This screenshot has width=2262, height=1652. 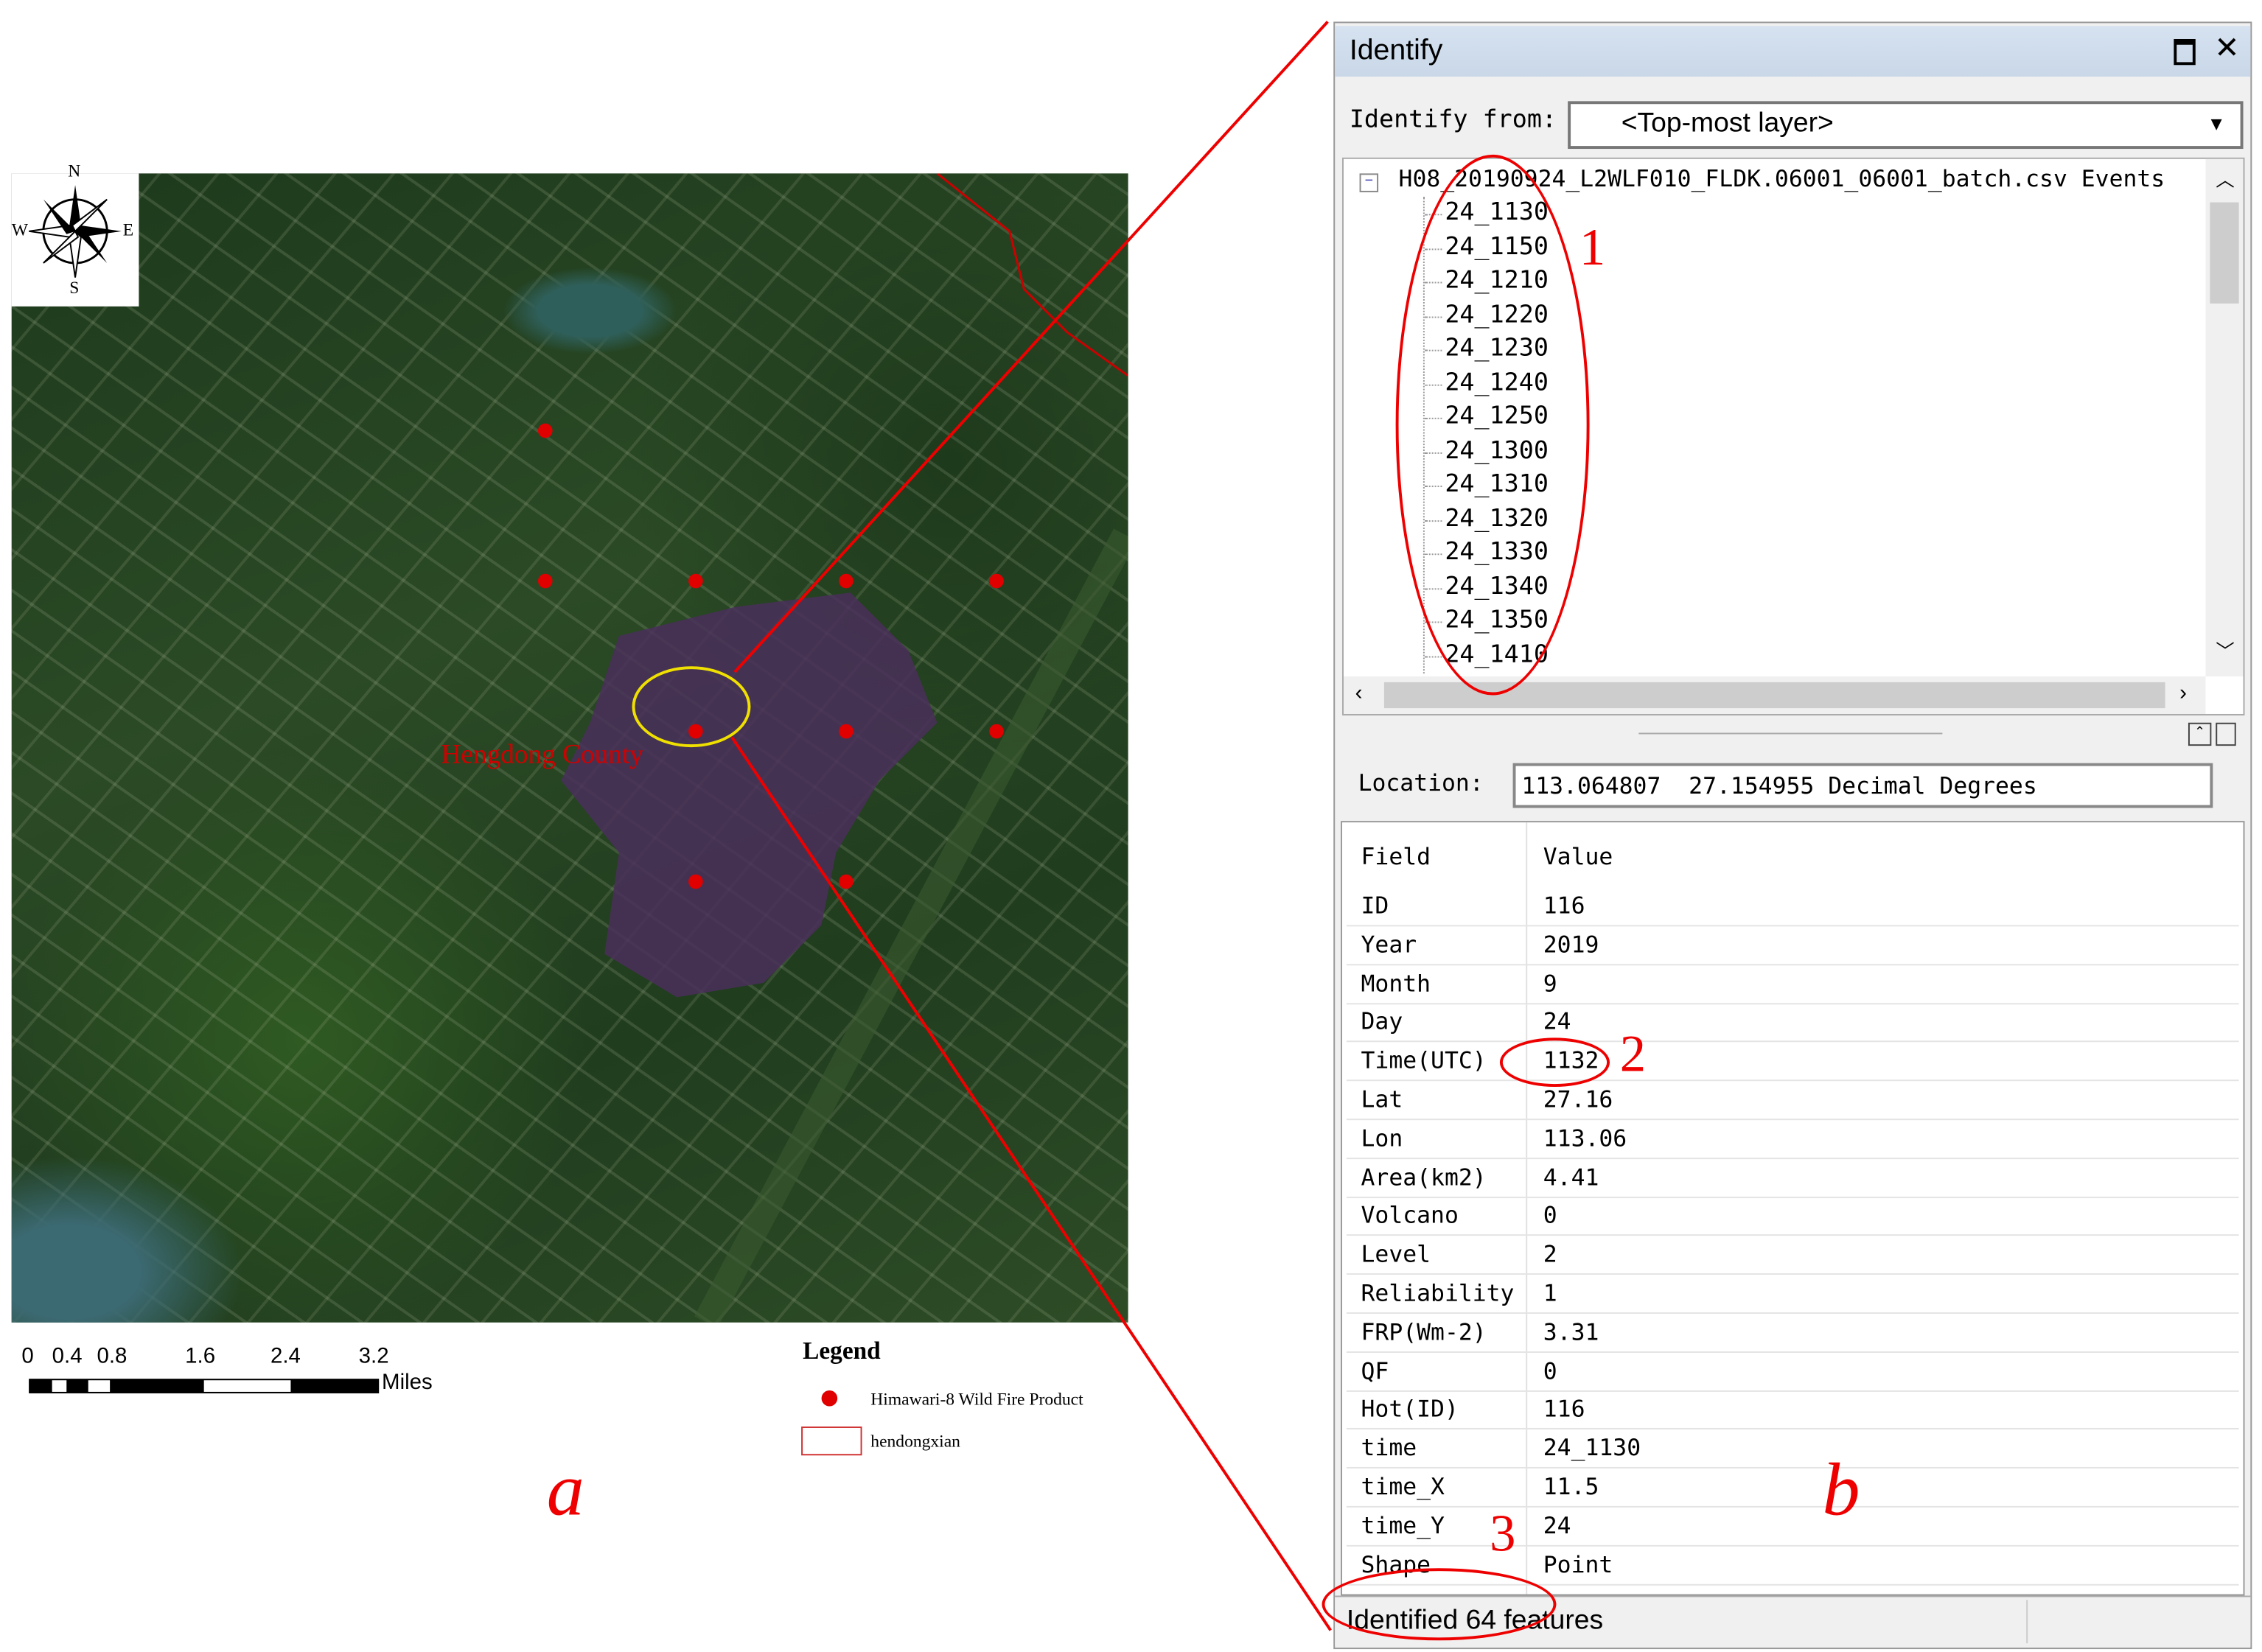 I want to click on pane-icon, so click(x=2226, y=734).